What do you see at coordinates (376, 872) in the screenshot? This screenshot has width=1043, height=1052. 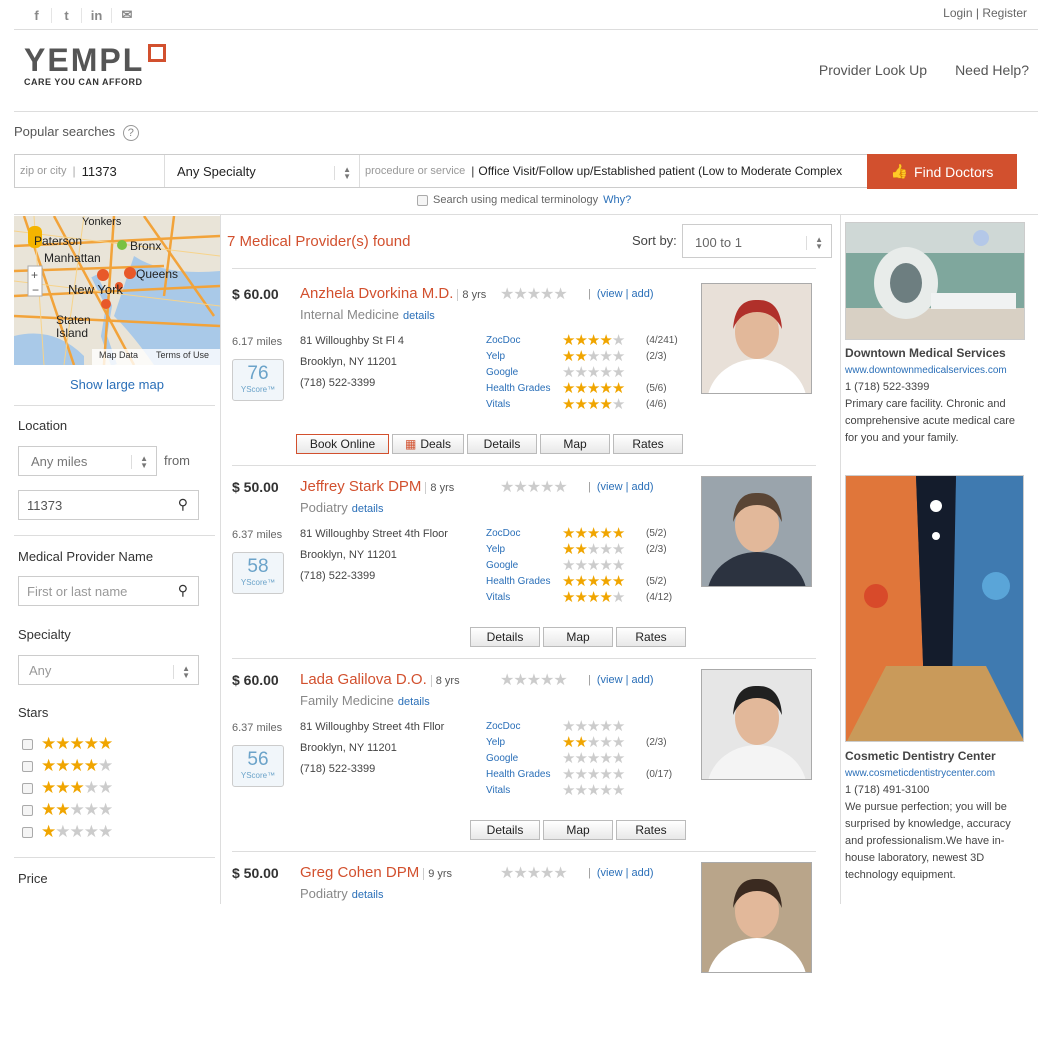 I see `provider-name: Greg Cohen DPM 9 yrs` at bounding box center [376, 872].